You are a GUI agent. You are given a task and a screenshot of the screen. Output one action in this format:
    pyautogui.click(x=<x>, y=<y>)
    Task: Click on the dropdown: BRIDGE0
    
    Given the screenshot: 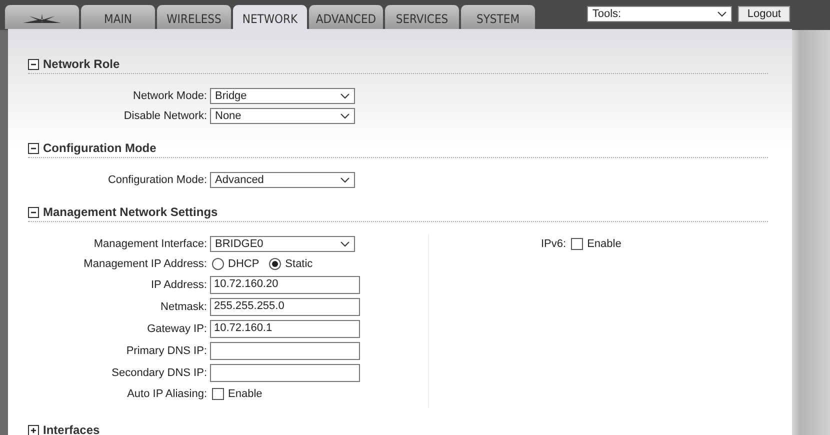 What is the action you would take?
    pyautogui.click(x=282, y=244)
    